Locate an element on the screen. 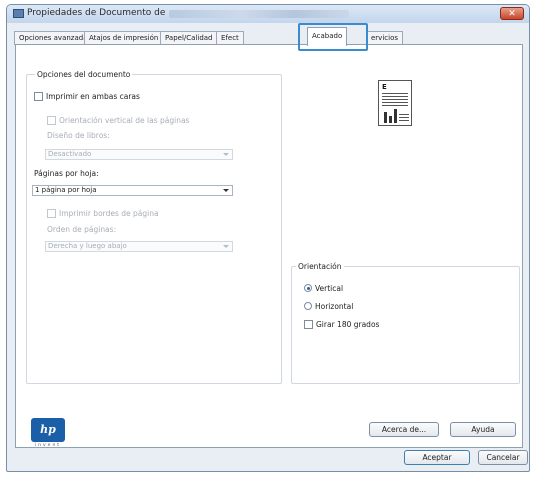 The image size is (537, 501). window-title: Propiedades de Documento de is located at coordinates (96, 13).